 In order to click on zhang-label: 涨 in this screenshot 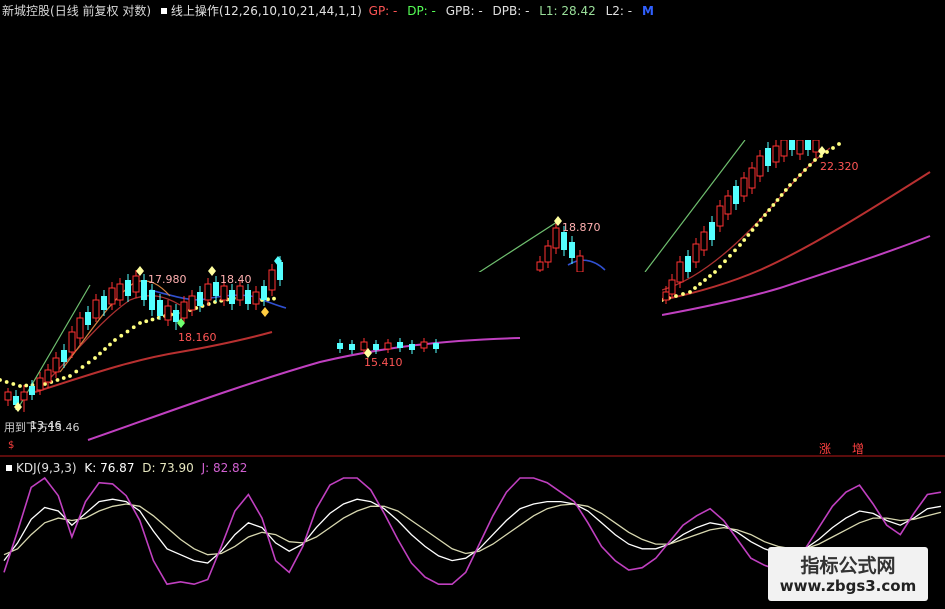, I will do `click(825, 449)`.